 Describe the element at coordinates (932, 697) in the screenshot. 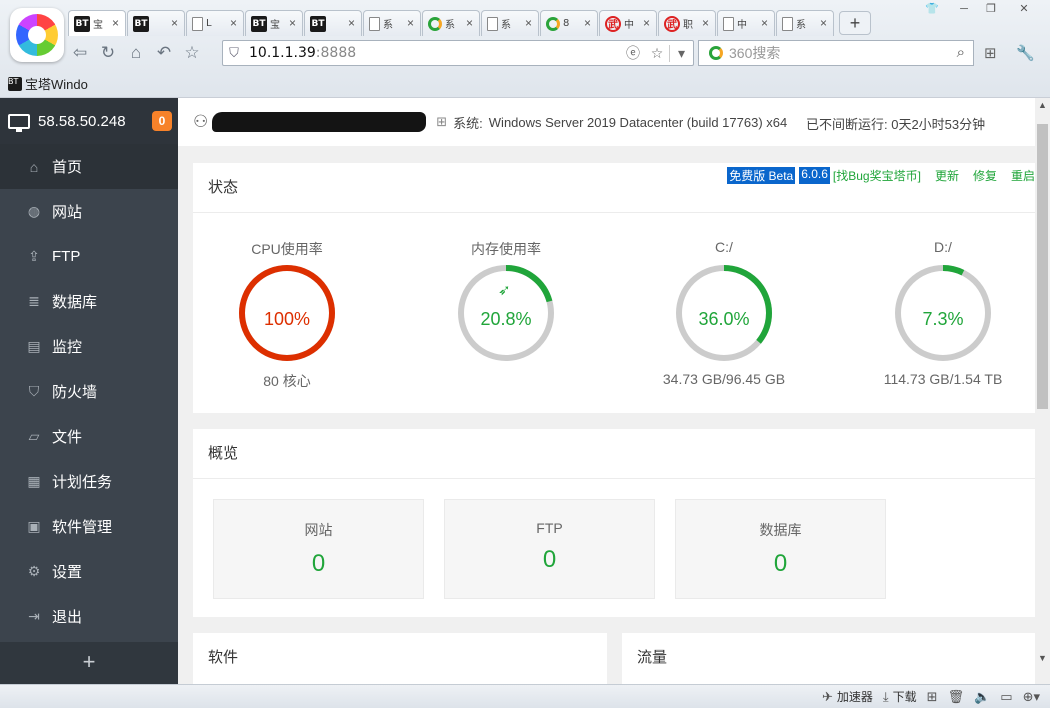

I see `add-window-icon: ⊞` at that location.